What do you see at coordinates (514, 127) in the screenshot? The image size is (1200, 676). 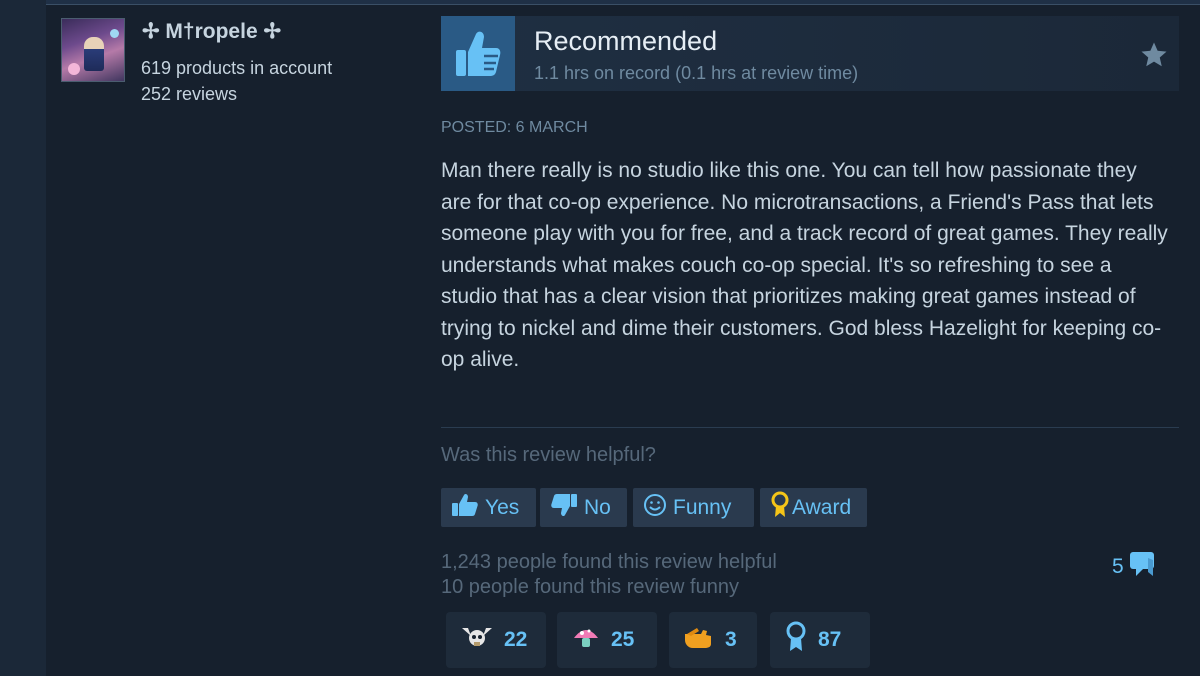 I see `posted-date: POSTED: 6 MARCH` at bounding box center [514, 127].